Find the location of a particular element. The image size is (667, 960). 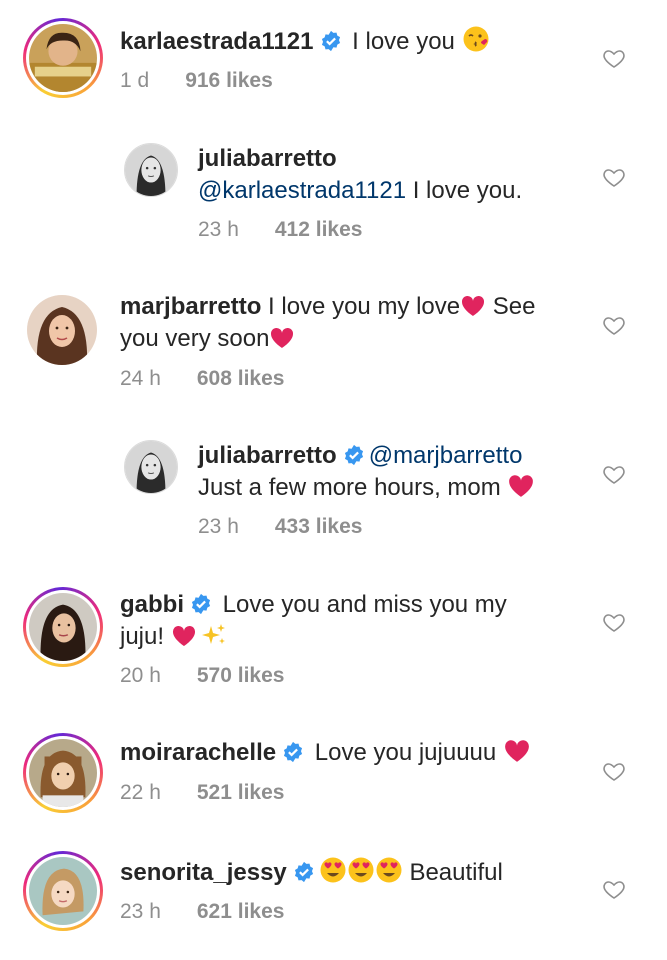

avatar-moirarachelle is located at coordinates (63, 773).